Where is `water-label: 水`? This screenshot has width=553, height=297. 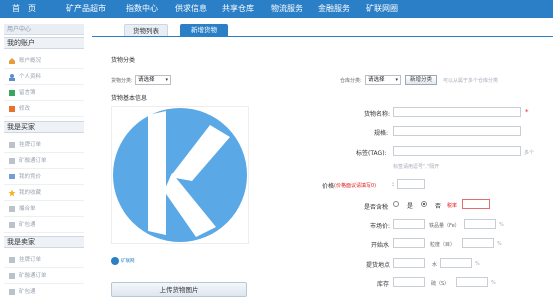
water-label: 水 is located at coordinates (435, 265).